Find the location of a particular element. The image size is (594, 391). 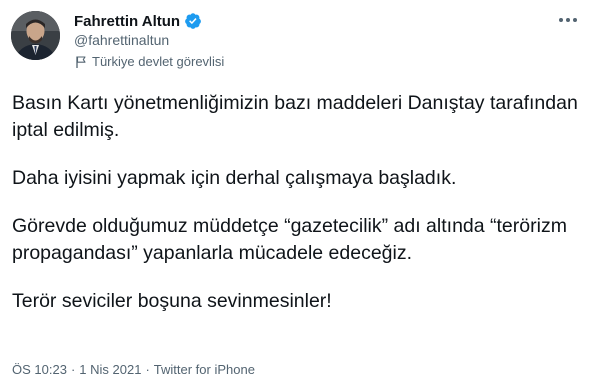

verified-badge-icon is located at coordinates (193, 21).